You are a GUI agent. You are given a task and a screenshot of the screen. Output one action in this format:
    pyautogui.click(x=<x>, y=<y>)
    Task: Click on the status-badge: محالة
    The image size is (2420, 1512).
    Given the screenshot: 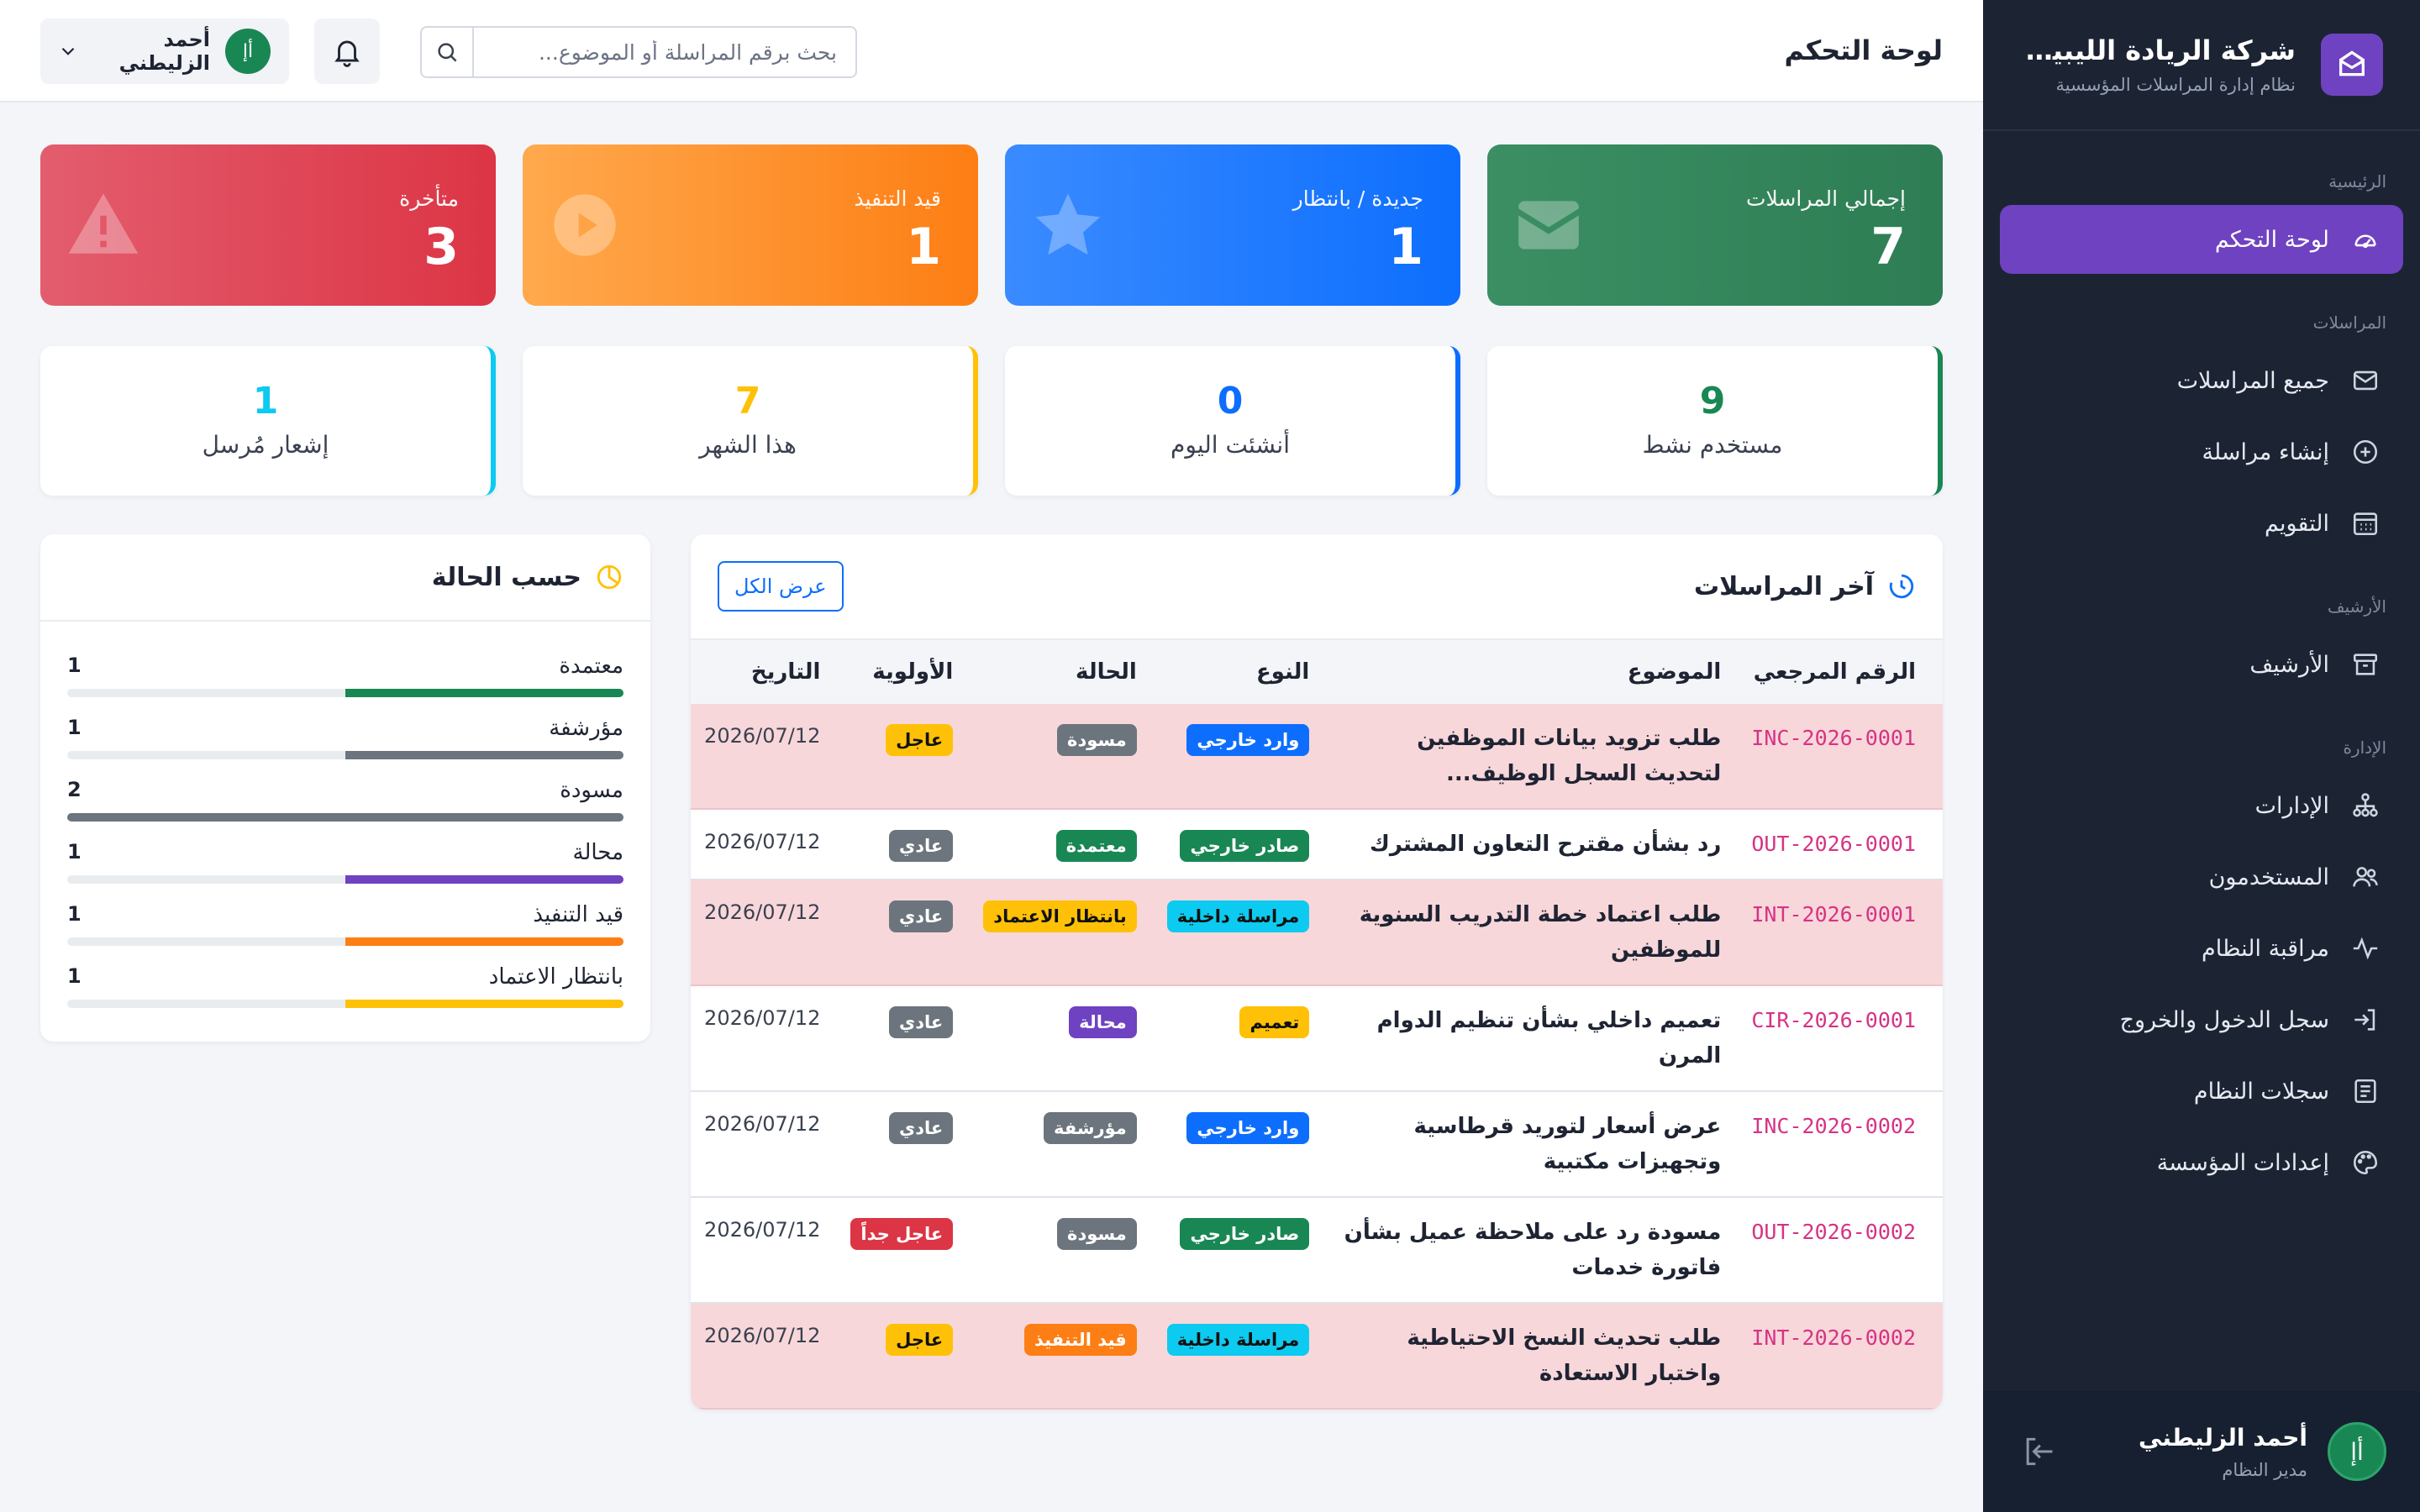 What is the action you would take?
    pyautogui.click(x=1103, y=1022)
    